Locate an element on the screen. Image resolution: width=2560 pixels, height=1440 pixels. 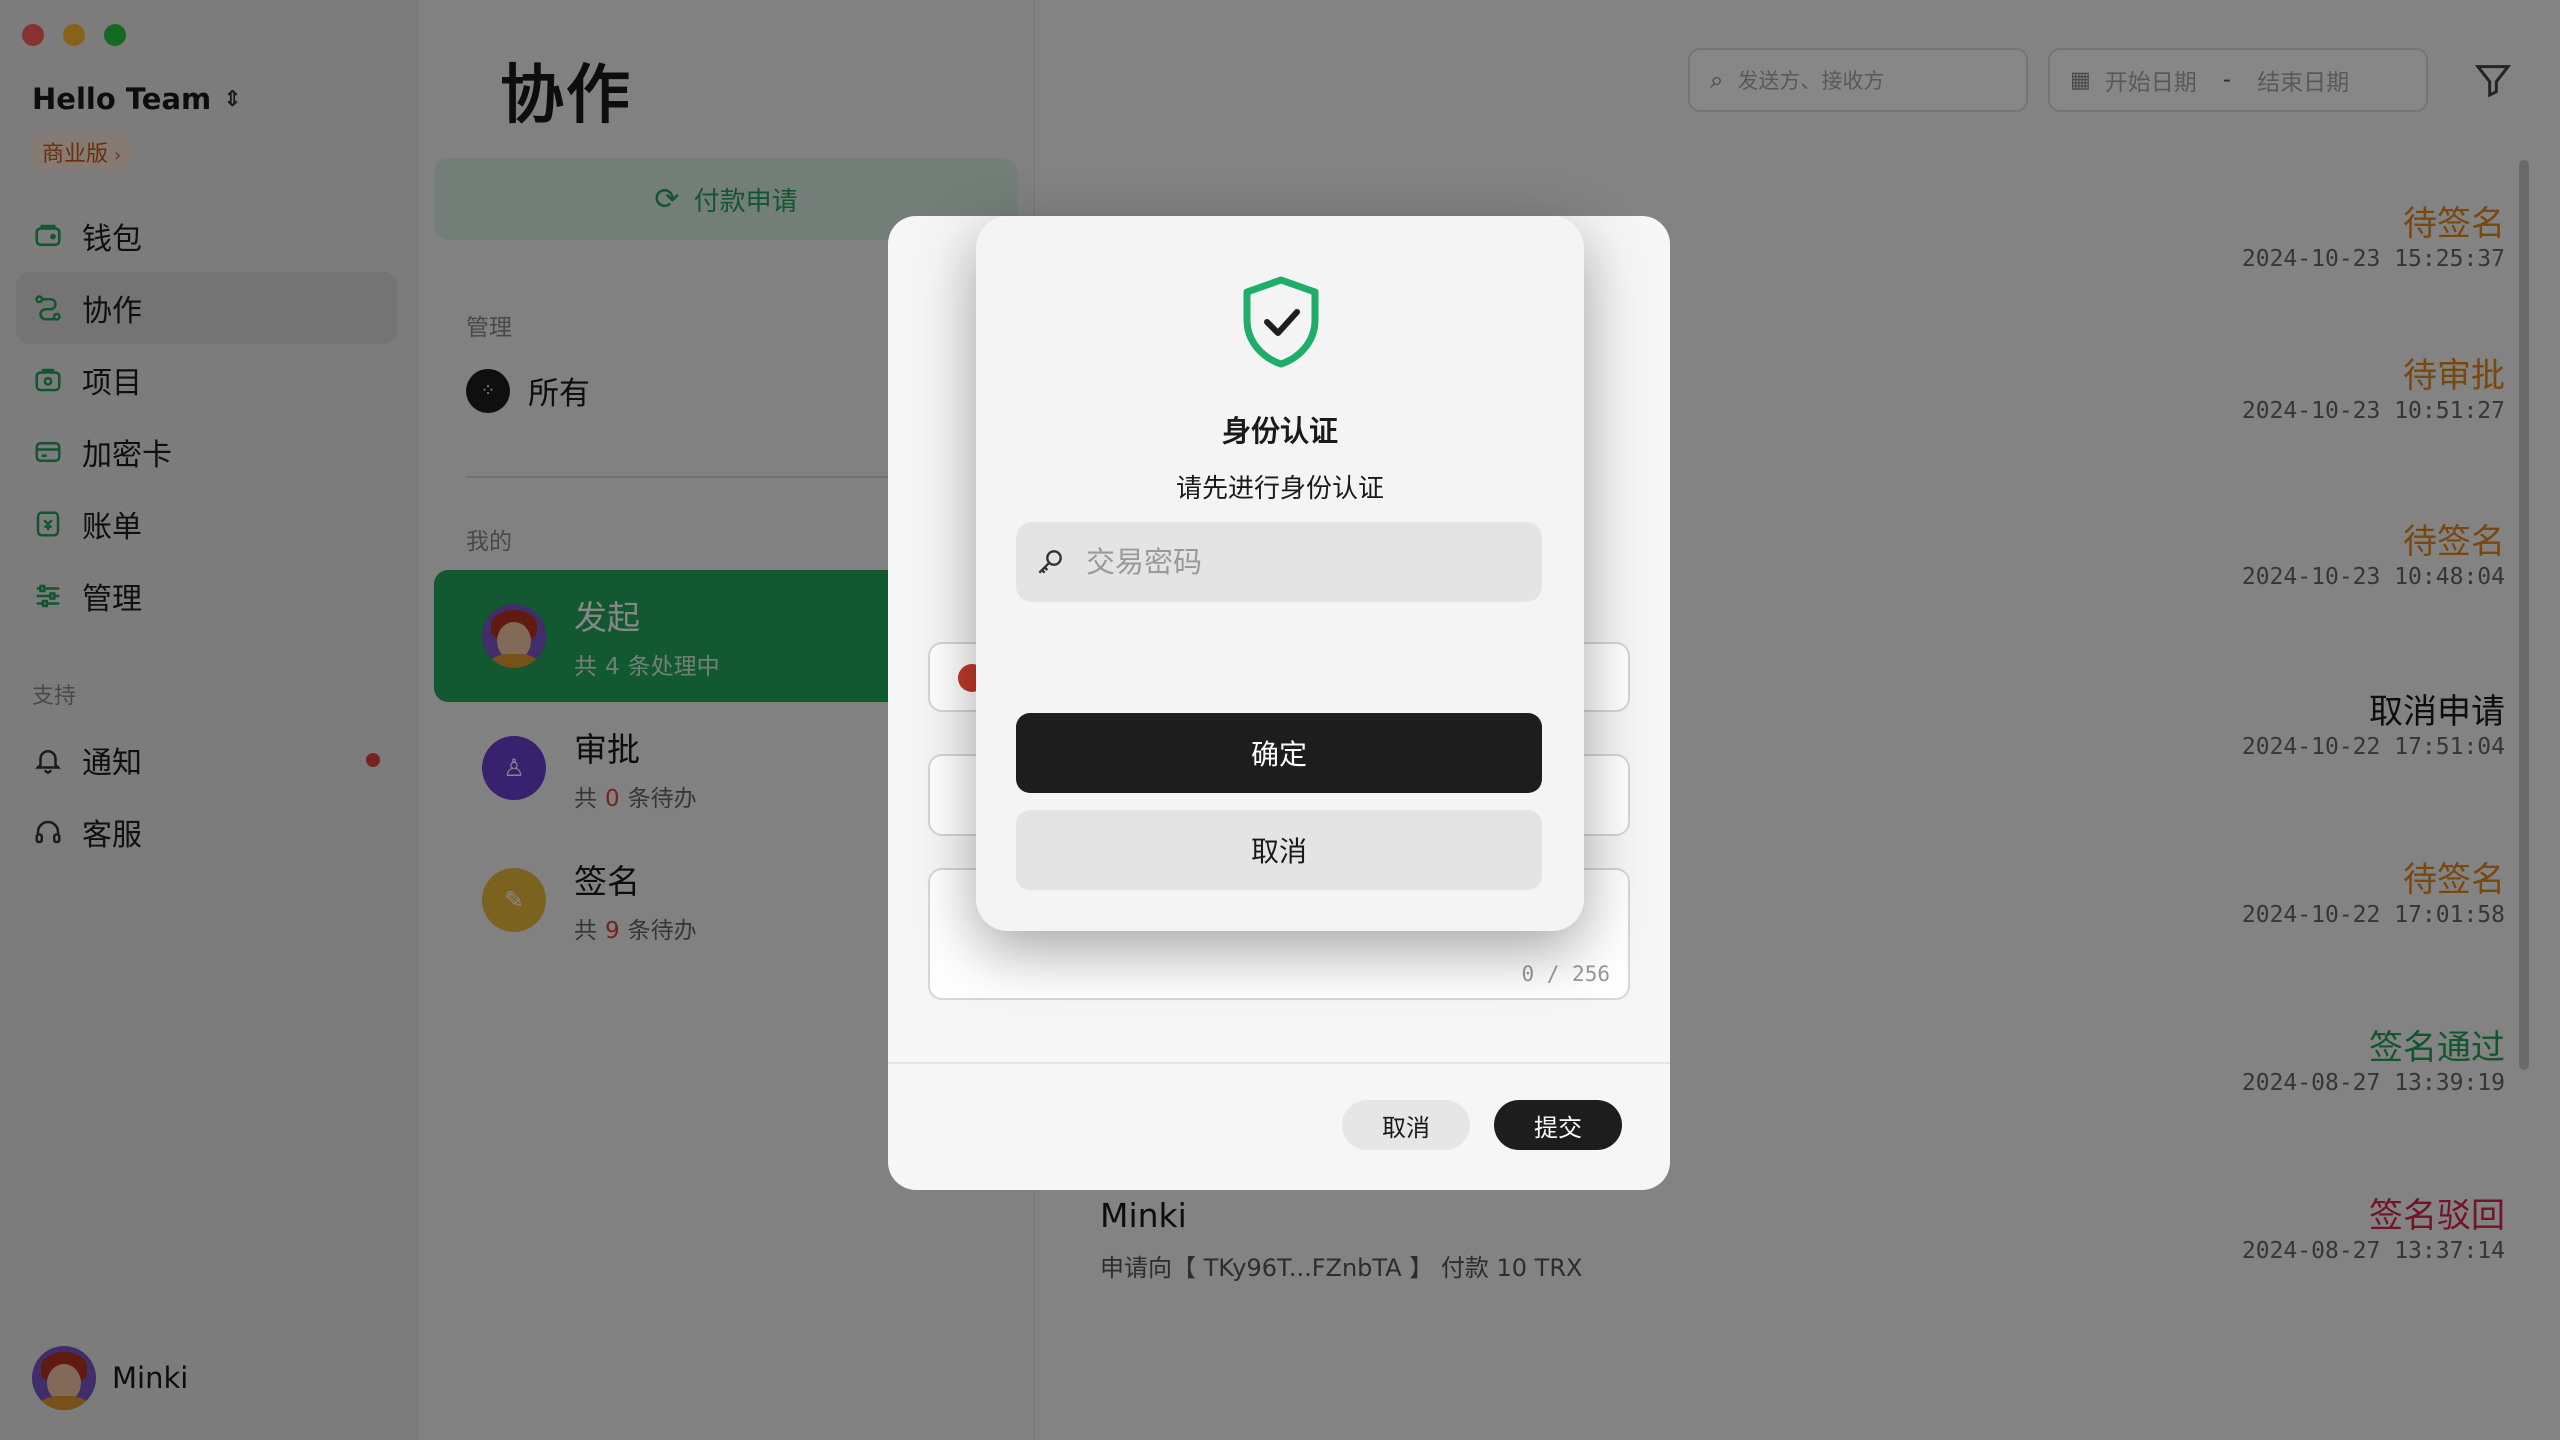
shield-check-icon is located at coordinates (1281, 322).